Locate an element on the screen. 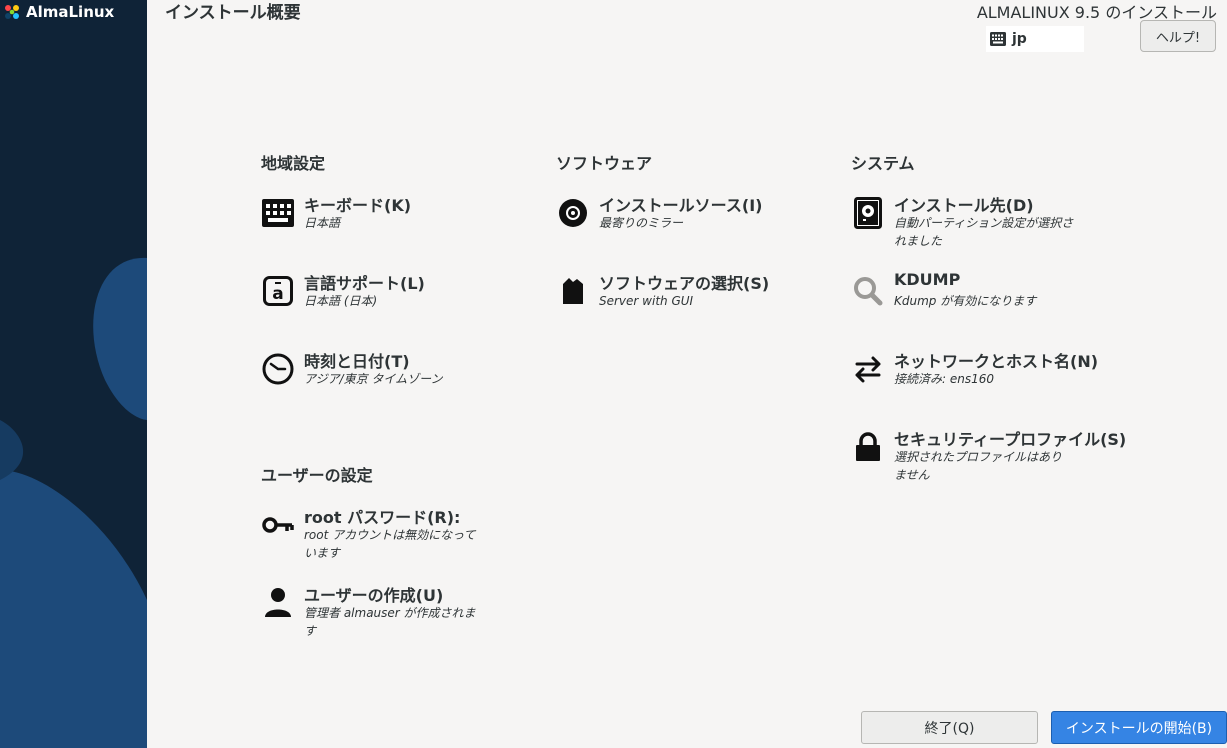 This screenshot has width=1227, height=748. spoke-root-password-title: root パスワード(R): is located at coordinates (382, 517).